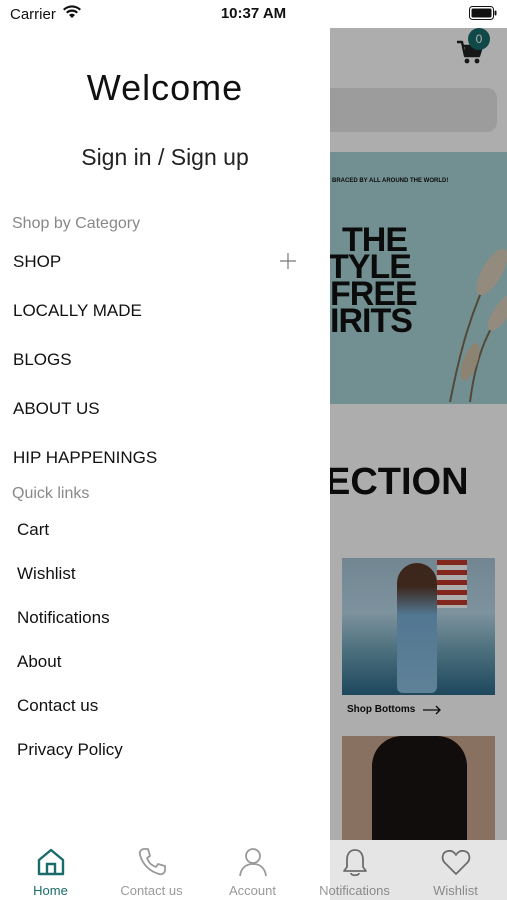  I want to click on tab-account: Account, so click(252, 870).